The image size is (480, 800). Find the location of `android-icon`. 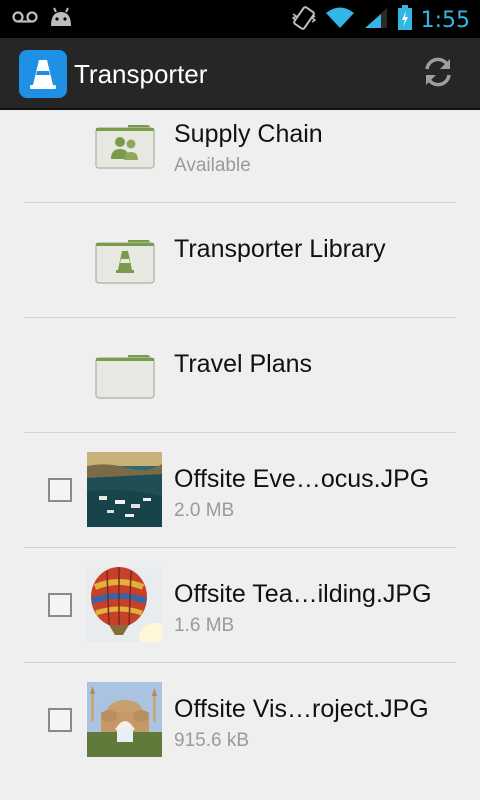

android-icon is located at coordinates (61, 19).